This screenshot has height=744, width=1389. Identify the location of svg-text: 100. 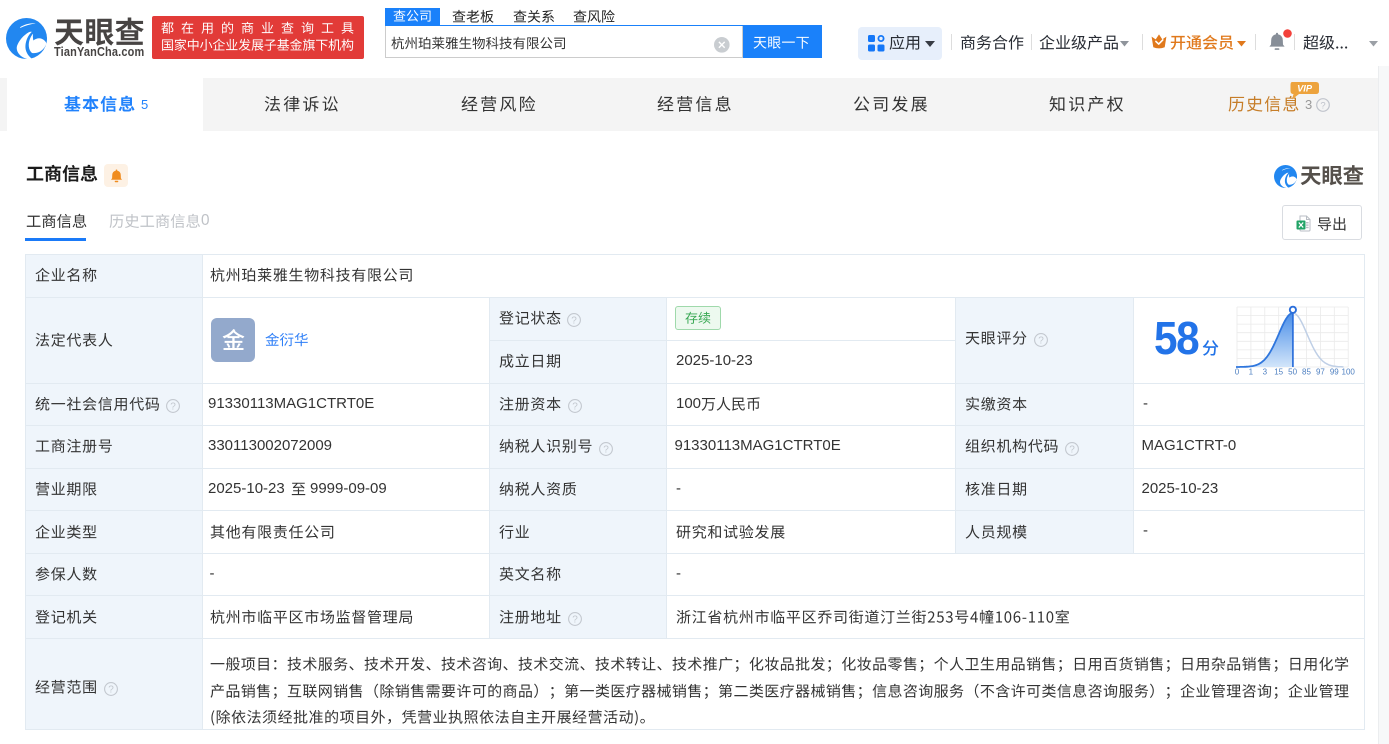
(1349, 372).